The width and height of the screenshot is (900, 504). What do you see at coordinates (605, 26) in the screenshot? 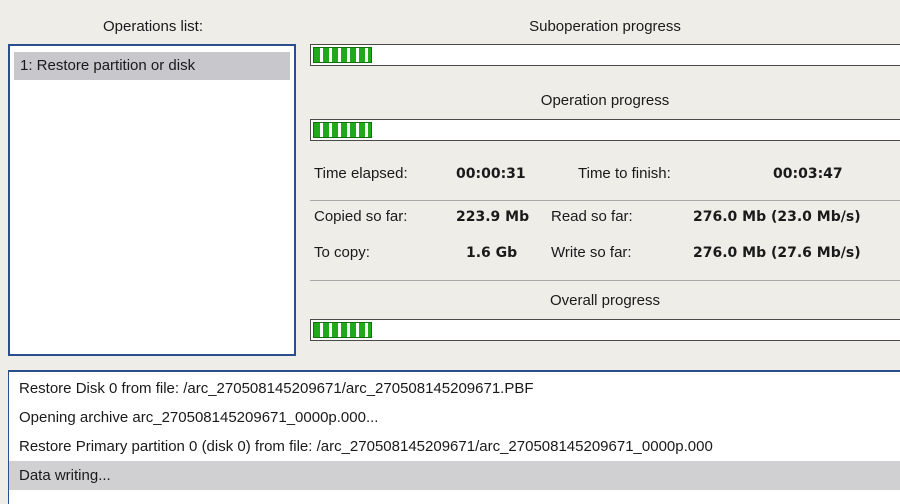
I see `suboperation-progress-title: Suboperation progress` at bounding box center [605, 26].